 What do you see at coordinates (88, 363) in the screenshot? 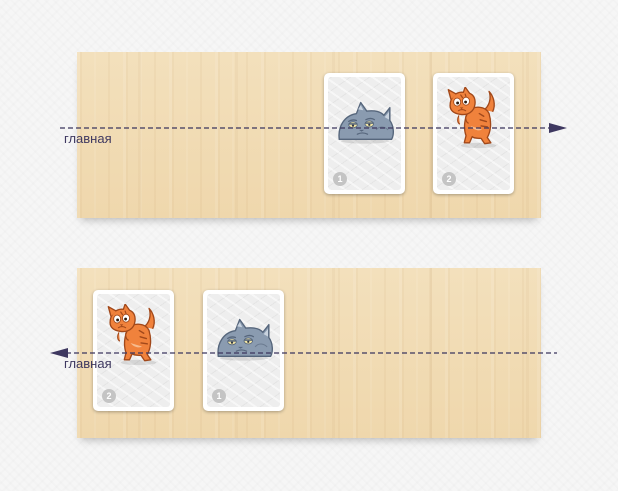
I see `axis-label-bottom: главная` at bounding box center [88, 363].